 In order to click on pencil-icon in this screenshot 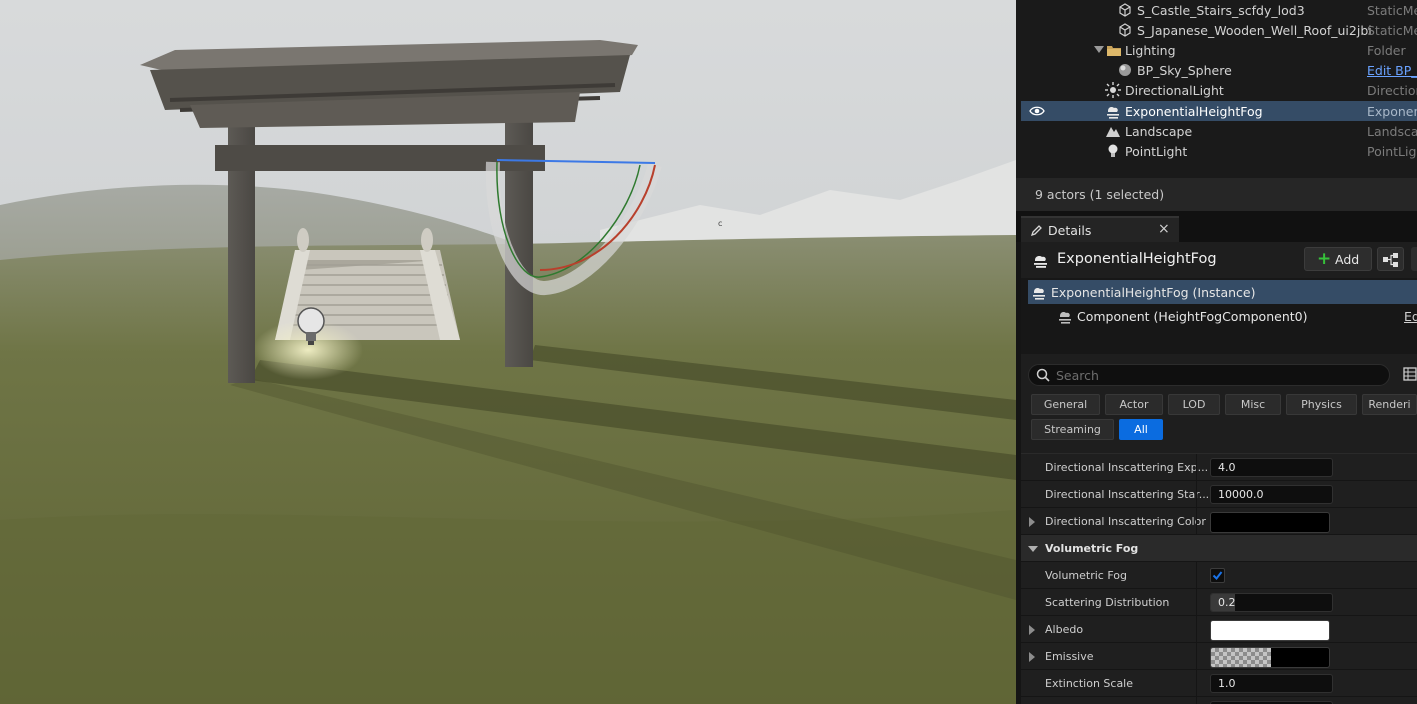, I will do `click(1036, 232)`.